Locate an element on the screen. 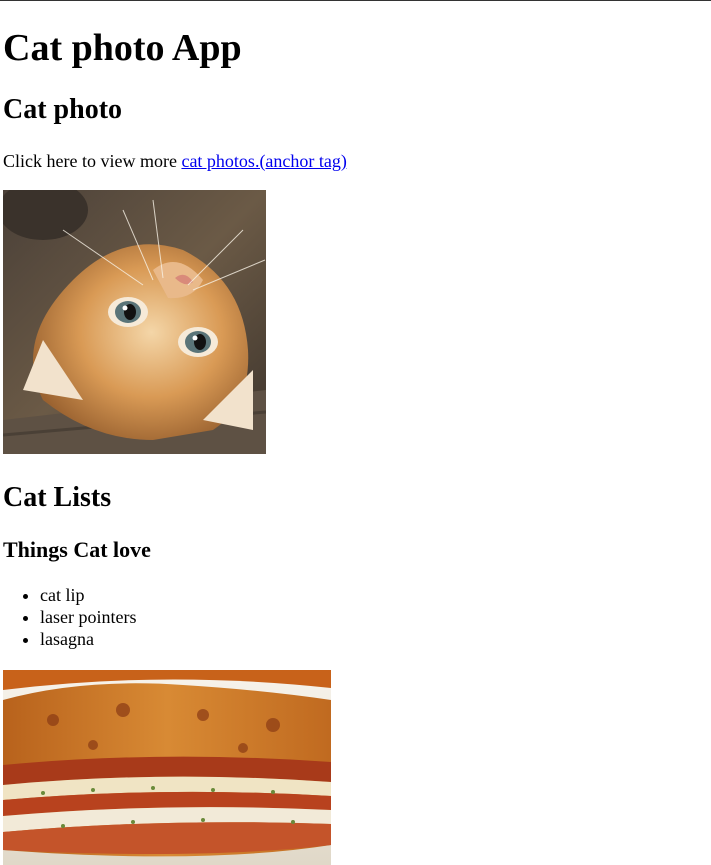 This screenshot has height=865, width=711. kitten-illustration is located at coordinates (134, 322).